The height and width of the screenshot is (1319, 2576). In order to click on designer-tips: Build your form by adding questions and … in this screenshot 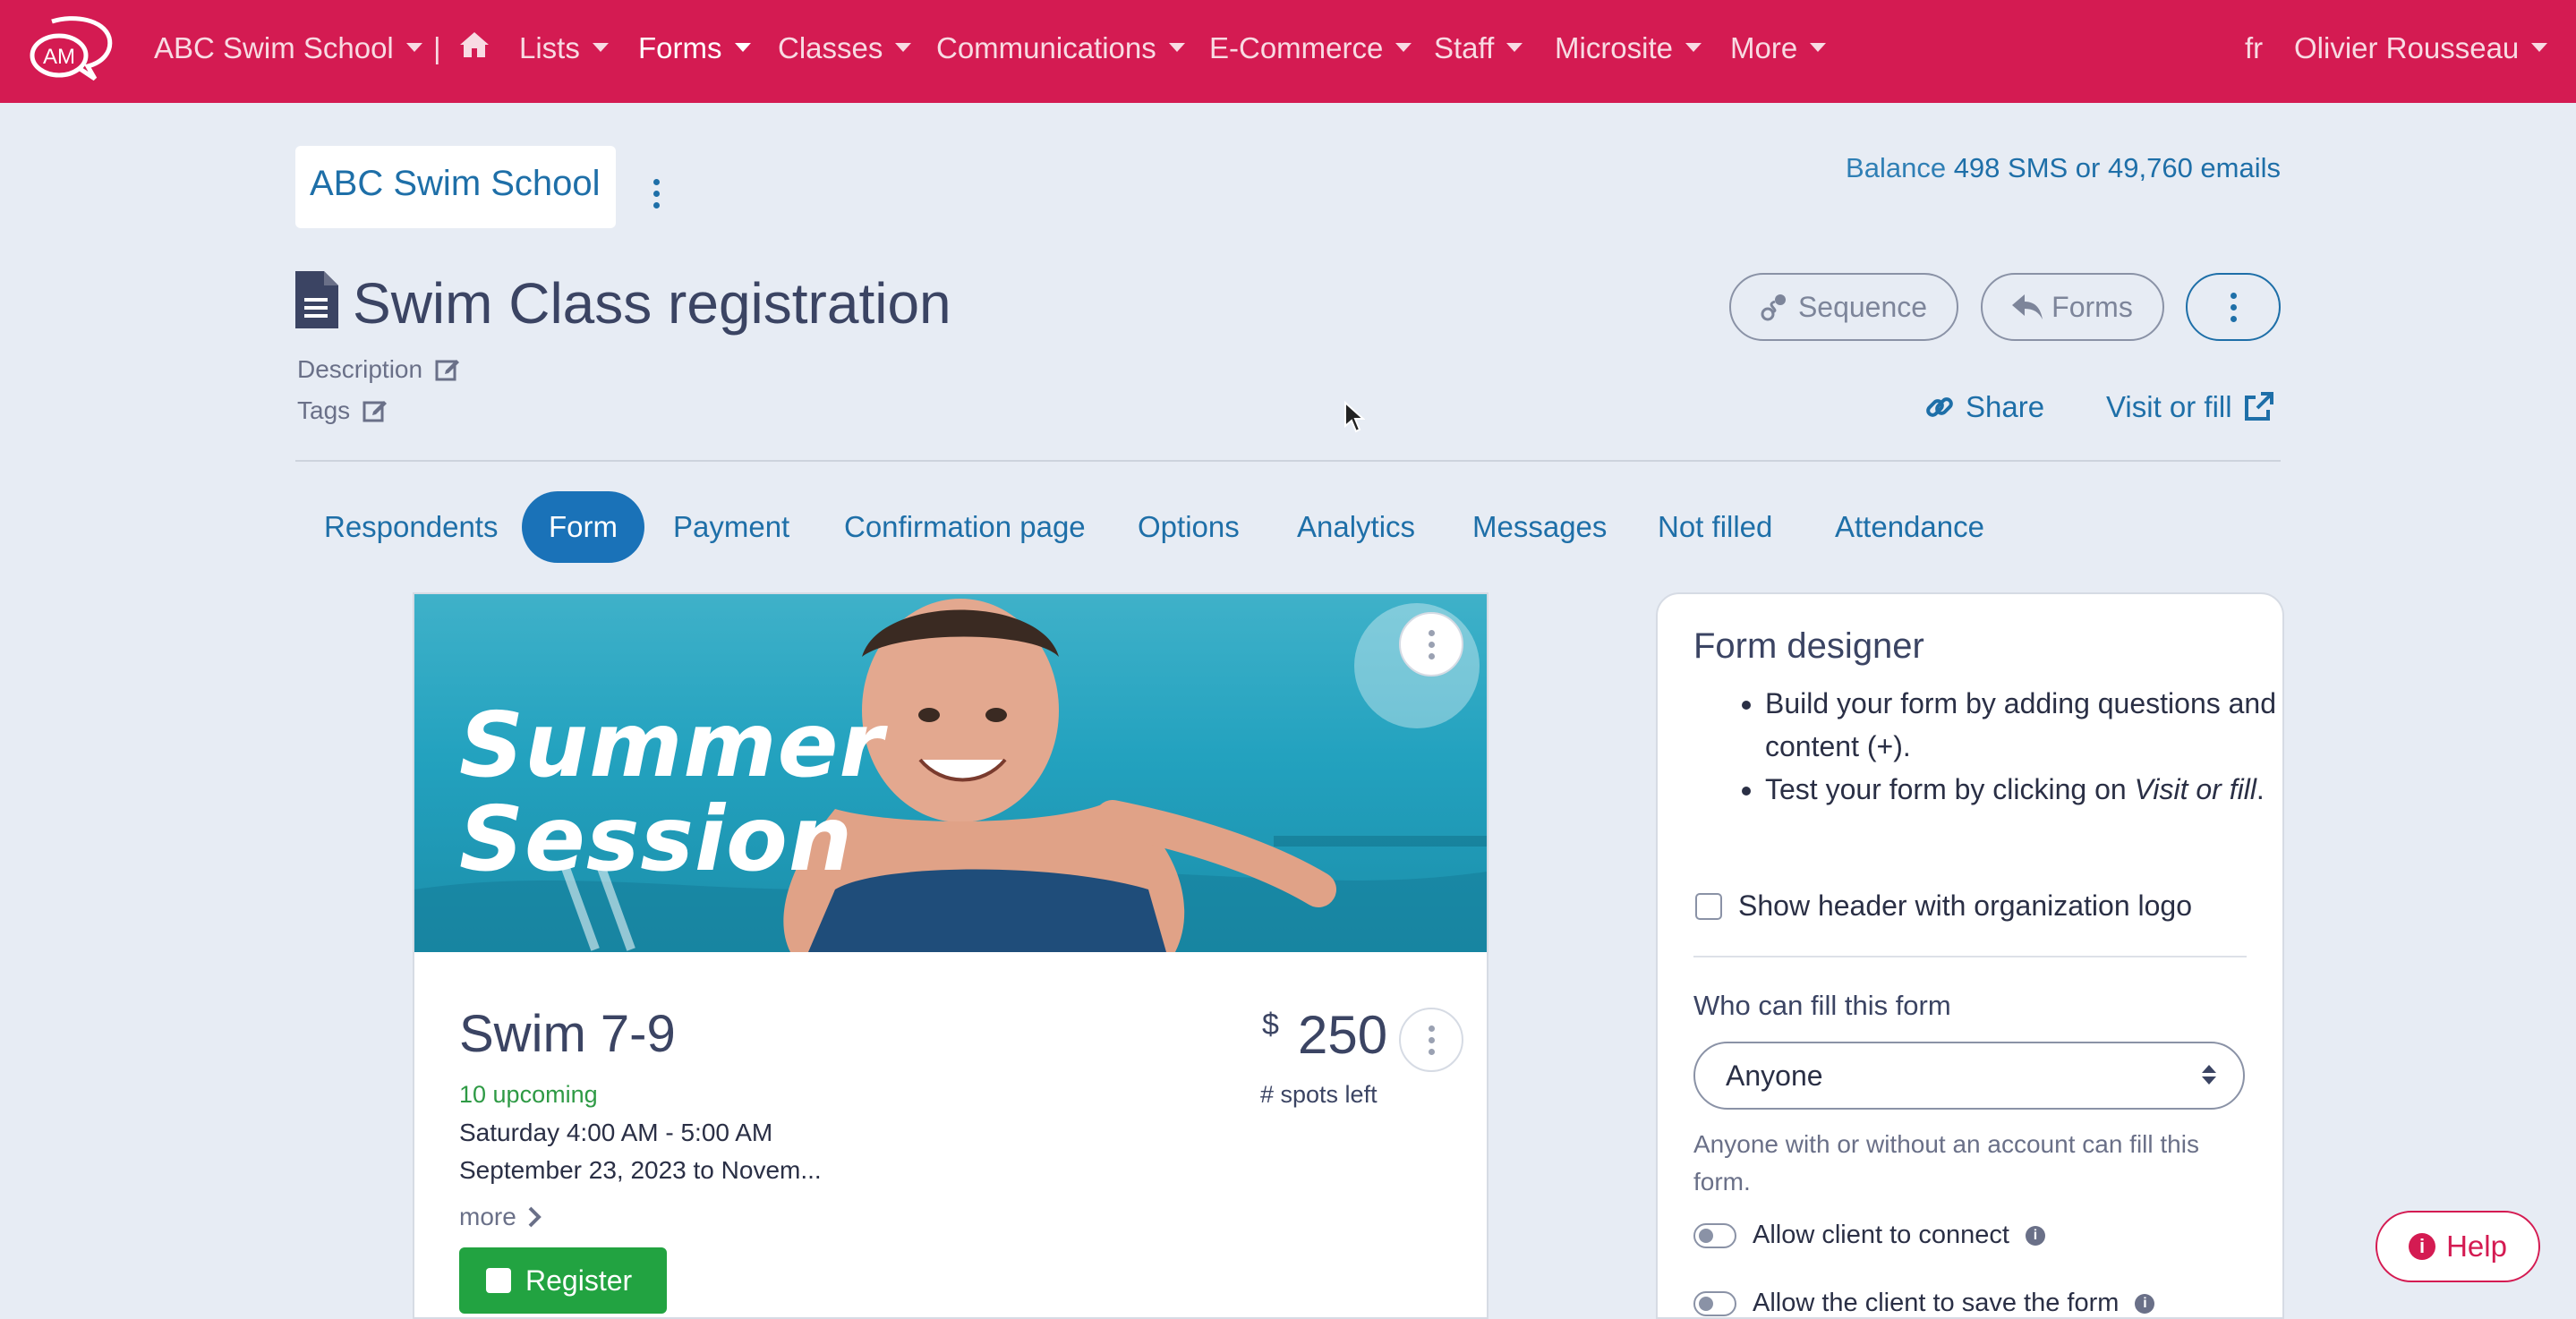, I will do `click(1987, 746)`.